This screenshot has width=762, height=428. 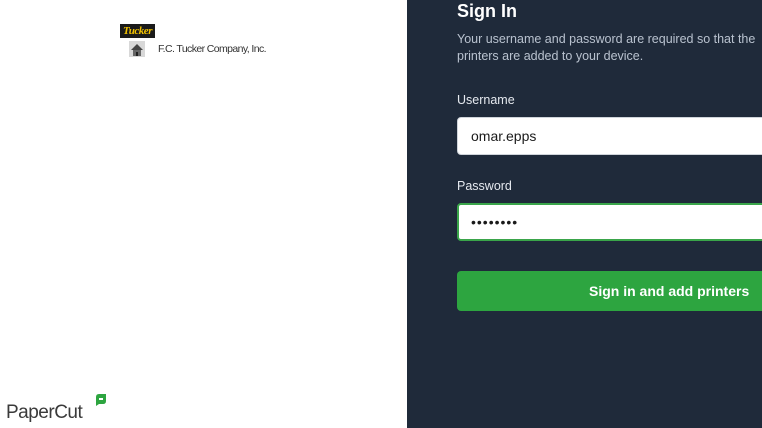 What do you see at coordinates (44, 412) in the screenshot?
I see `papercut-wordmark: PaperCut` at bounding box center [44, 412].